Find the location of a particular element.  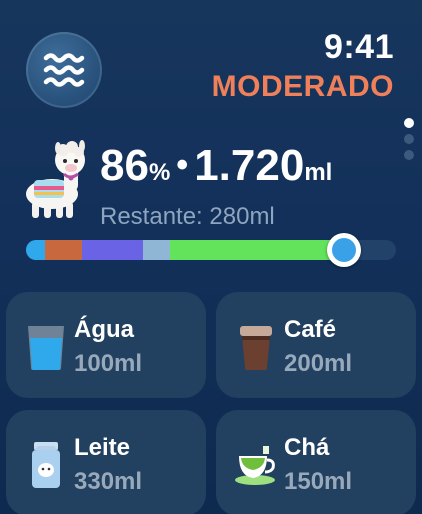

water-glass-icon is located at coordinates (46, 348).